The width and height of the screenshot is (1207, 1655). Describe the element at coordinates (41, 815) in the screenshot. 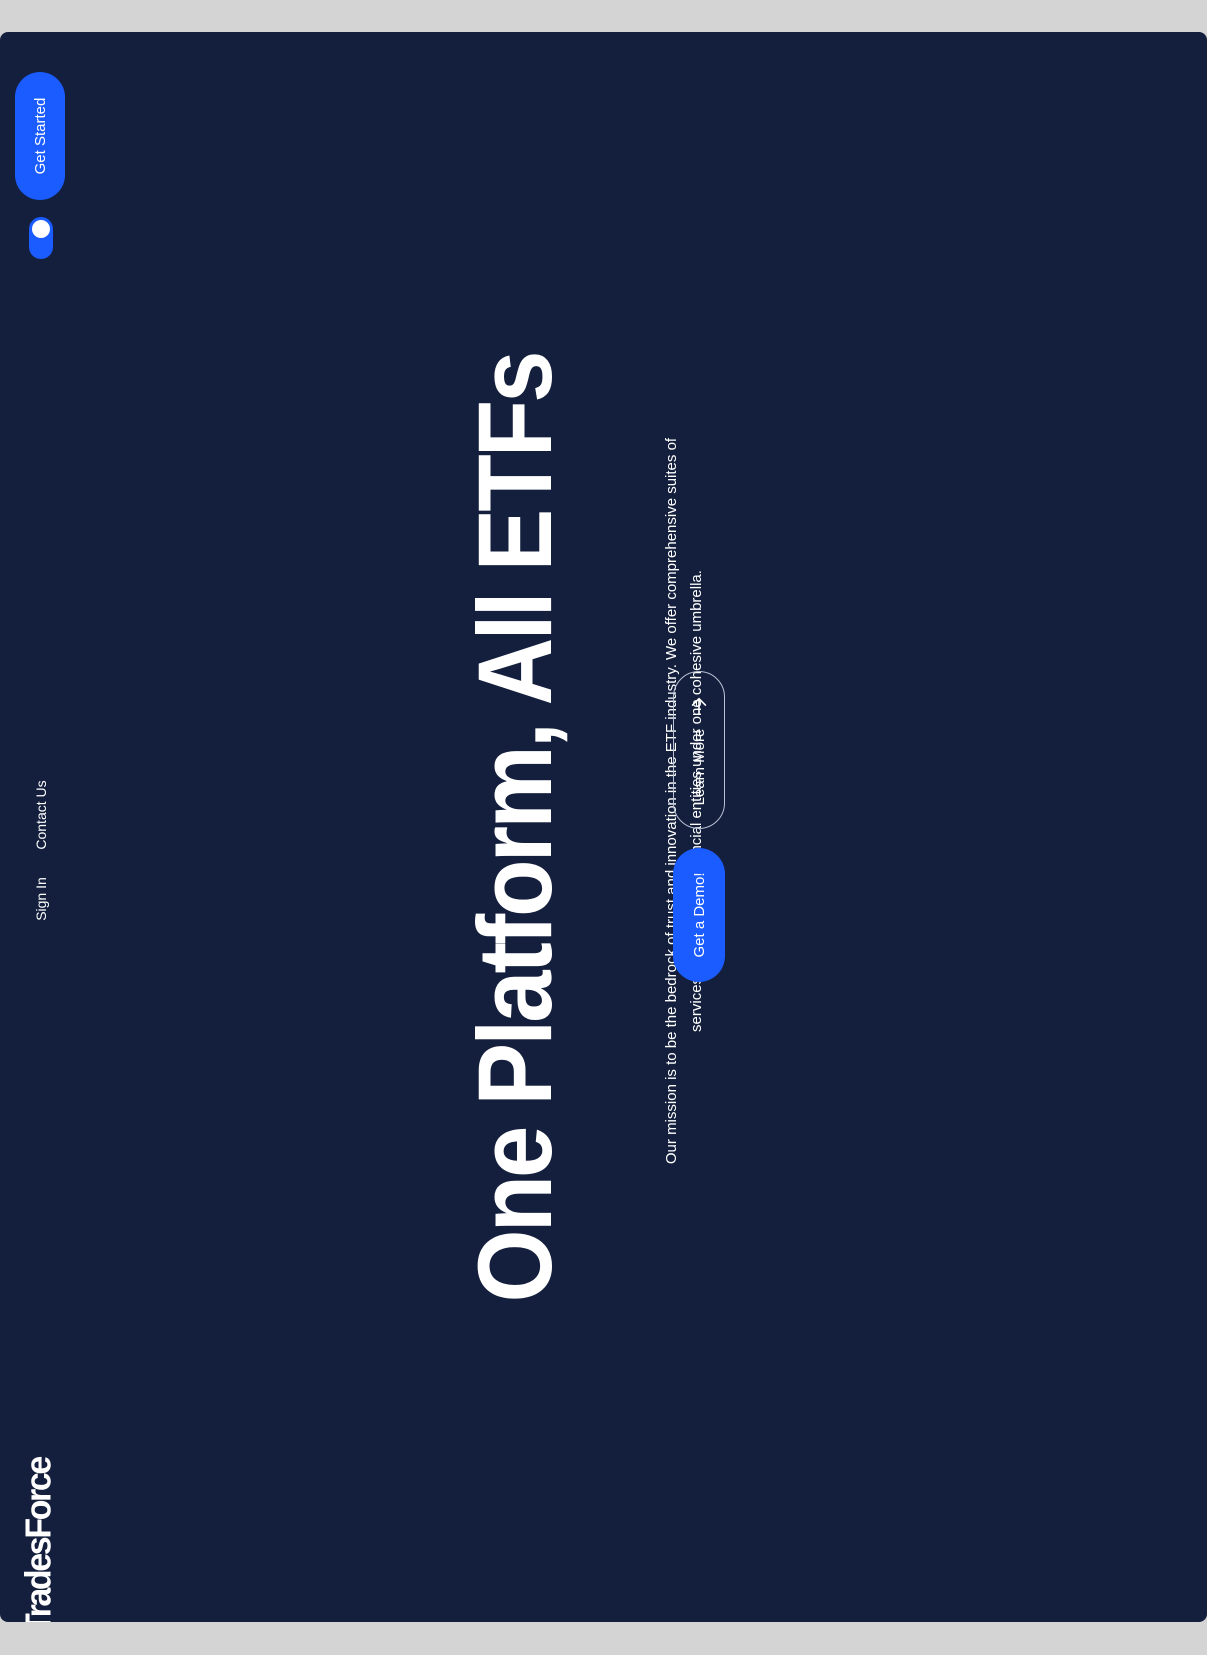

I see `nav-contact-us: Contact Us` at that location.